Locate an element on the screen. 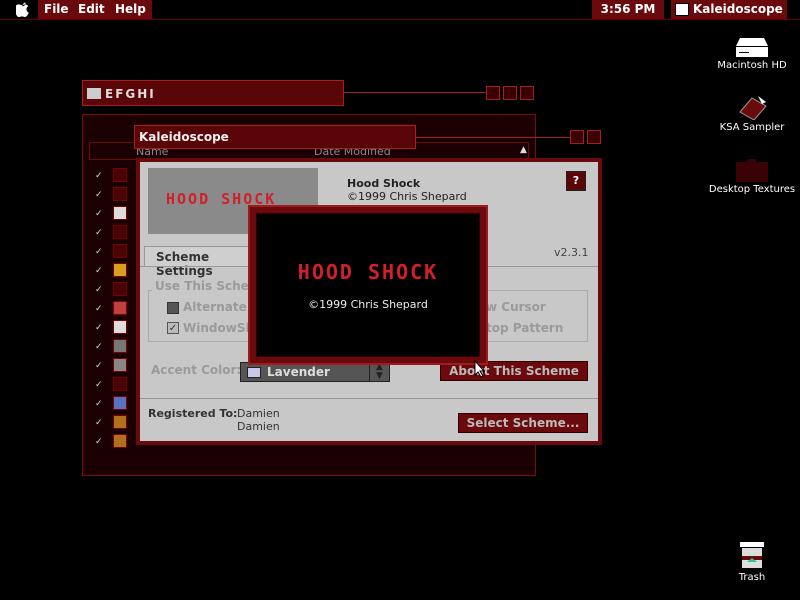 The image size is (800, 600). arrow-cursor-icon is located at coordinates (480, 368).